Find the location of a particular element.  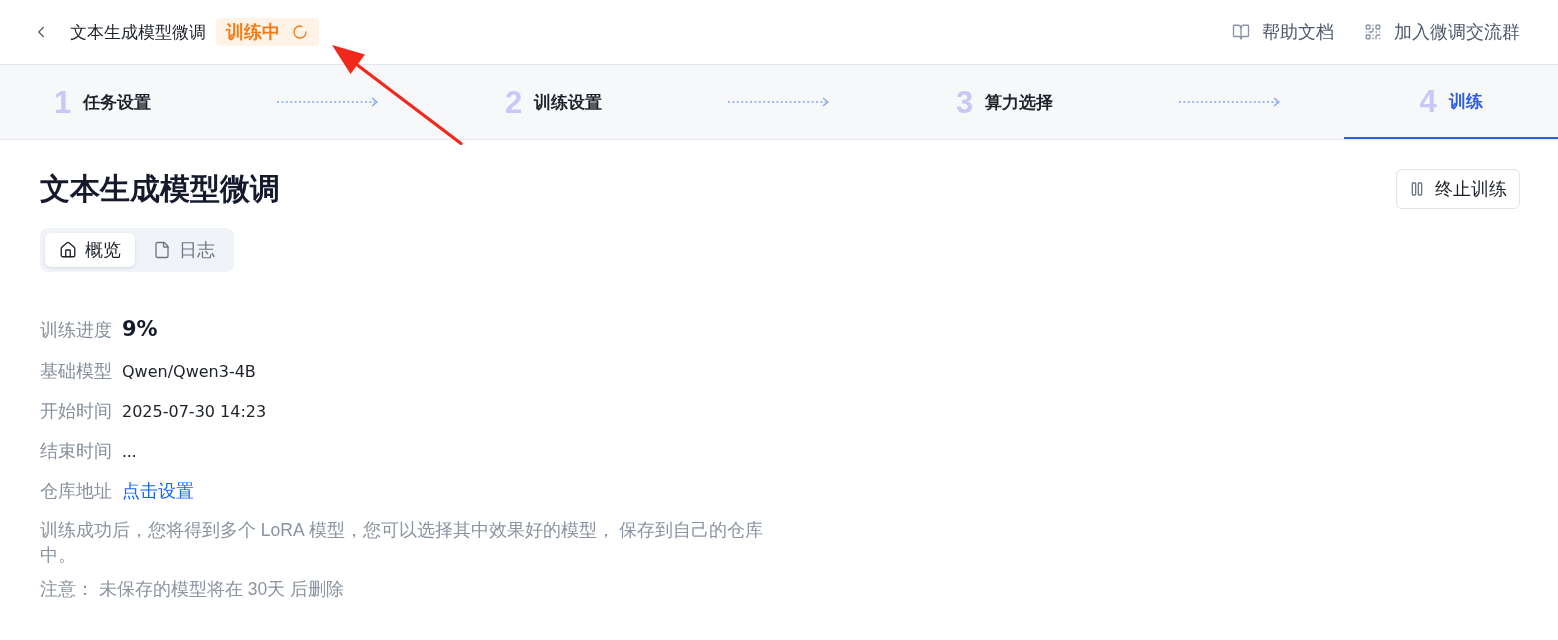

home-icon is located at coordinates (68, 250).